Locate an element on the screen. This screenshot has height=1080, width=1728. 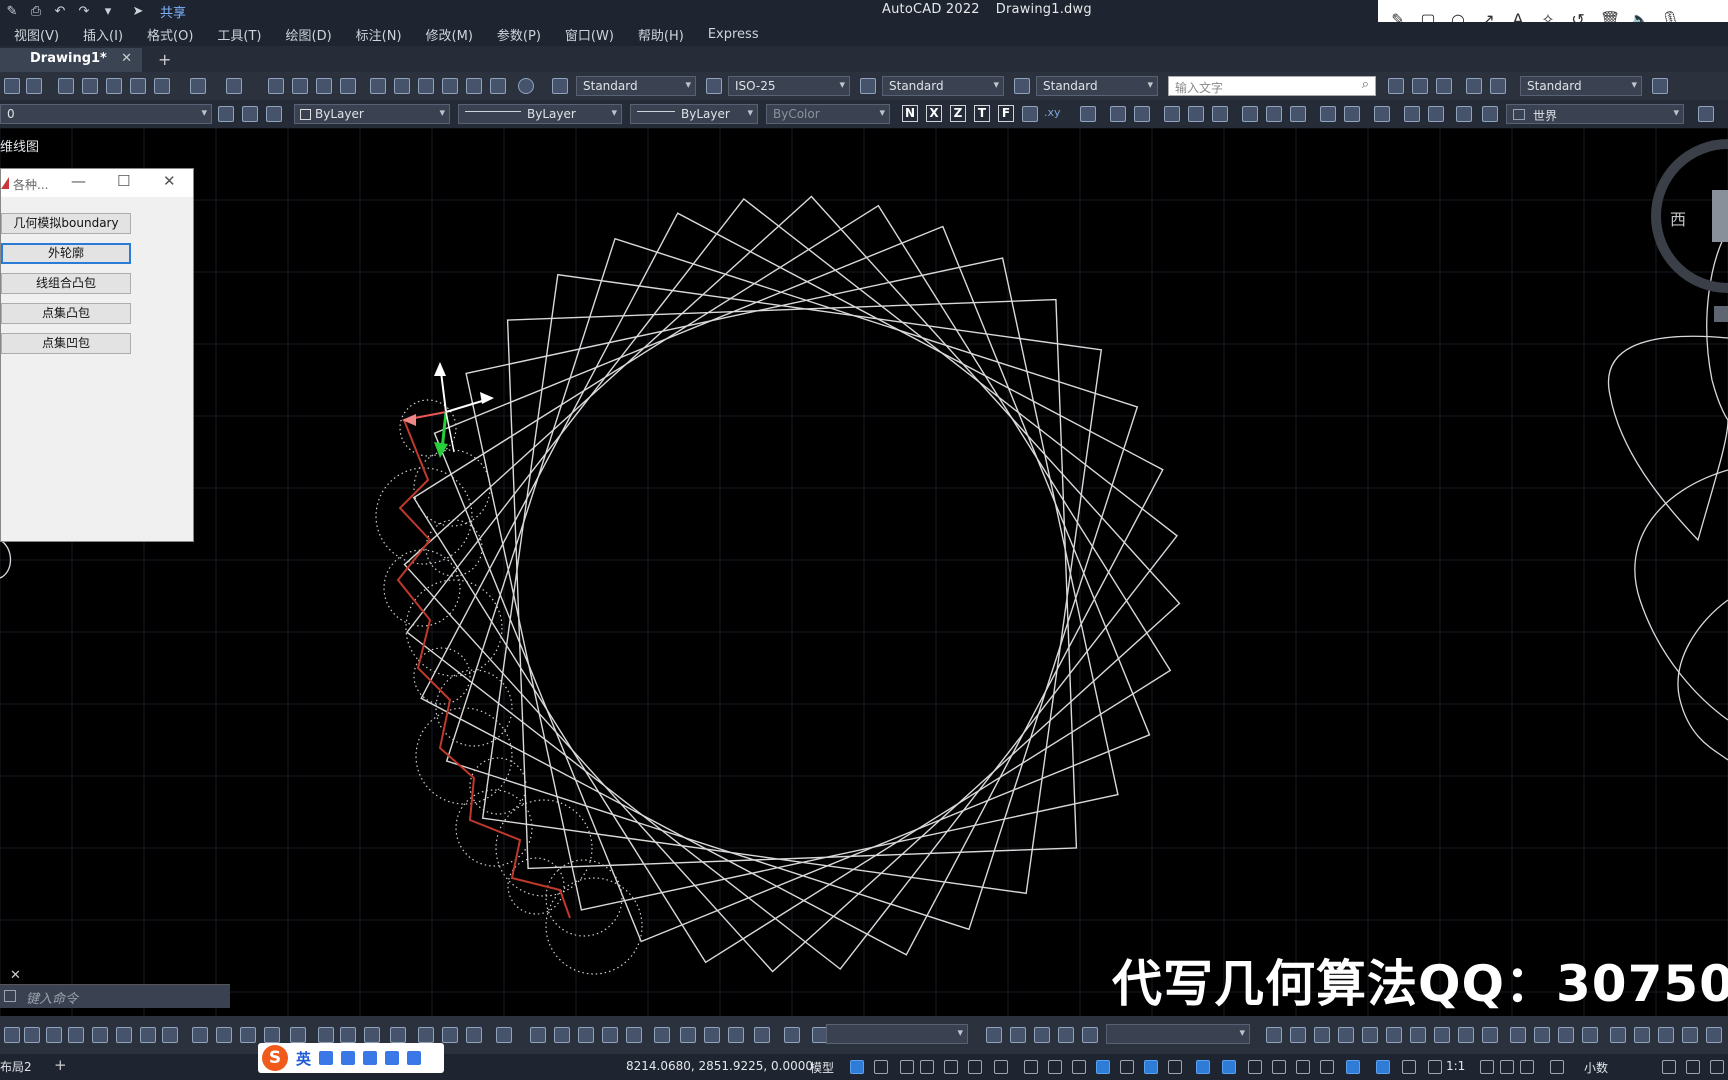
new-tab-button: + is located at coordinates (164, 59).